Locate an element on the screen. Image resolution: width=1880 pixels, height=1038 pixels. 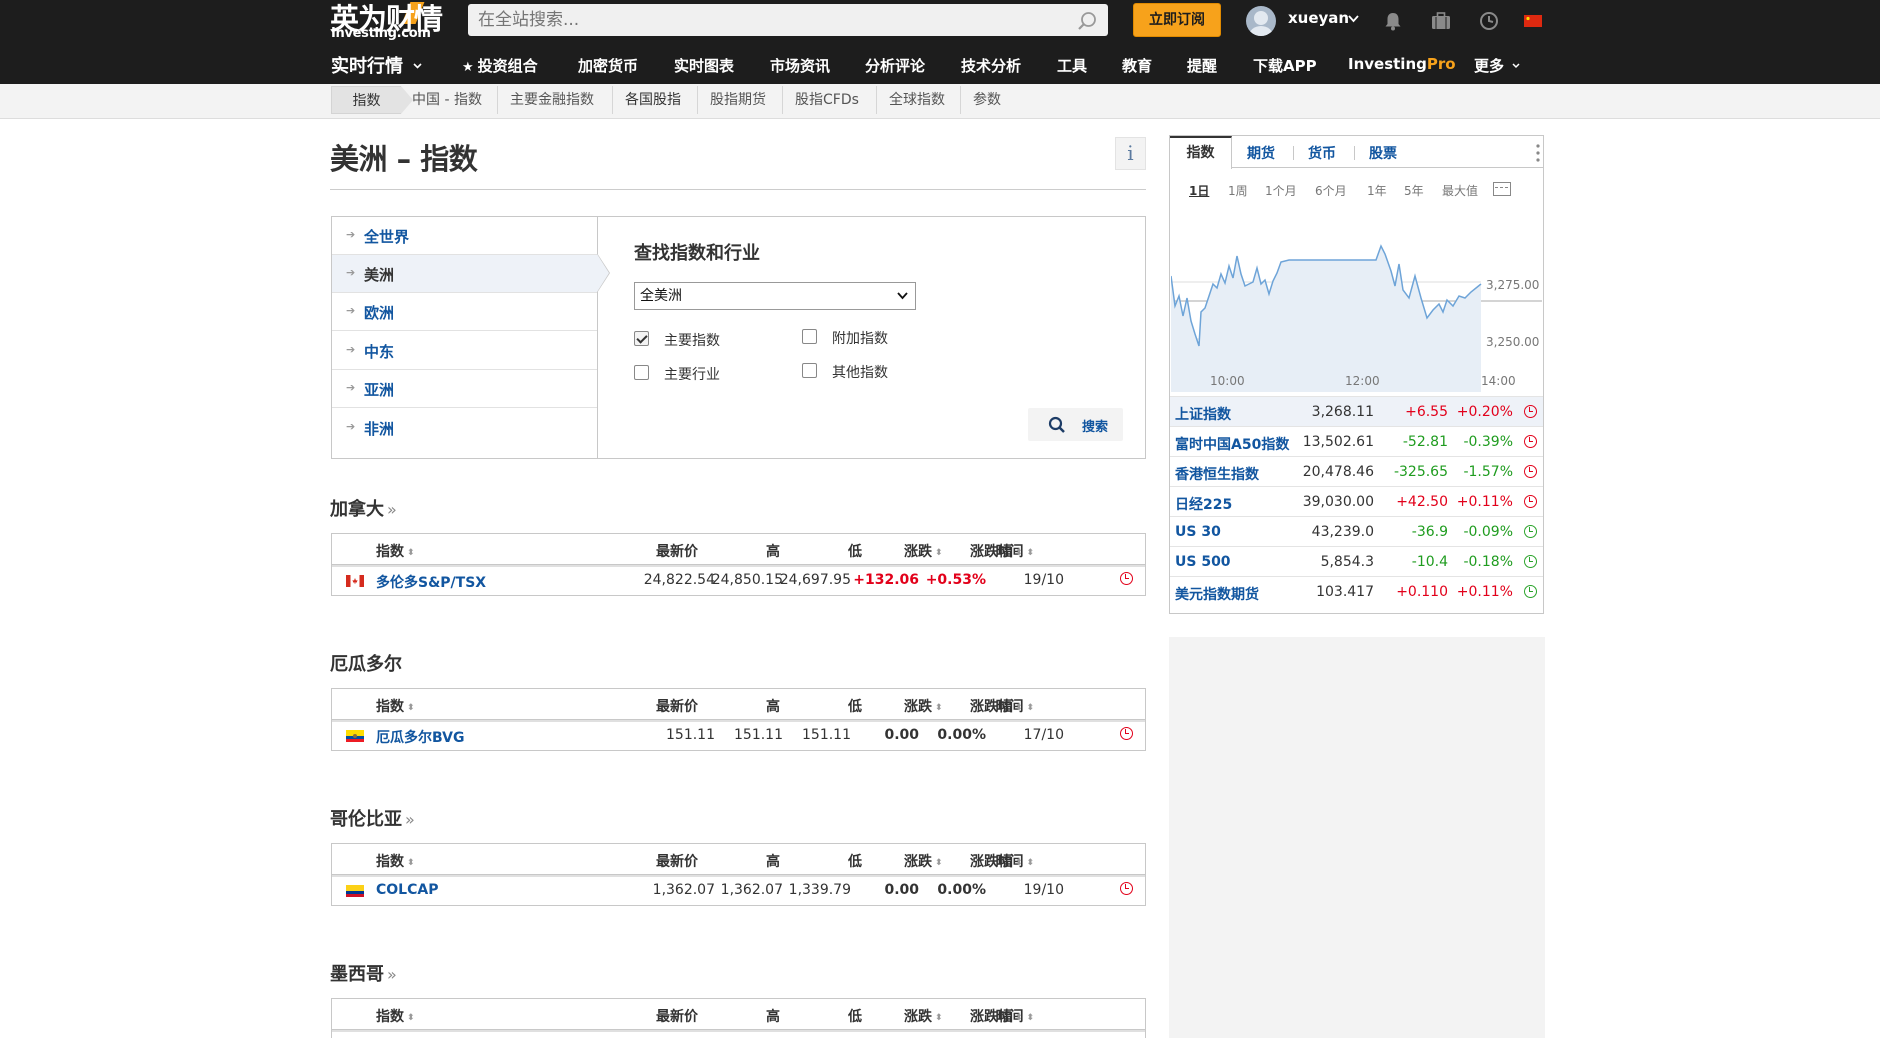
tab-futures: 期货 is located at coordinates (1261, 153).